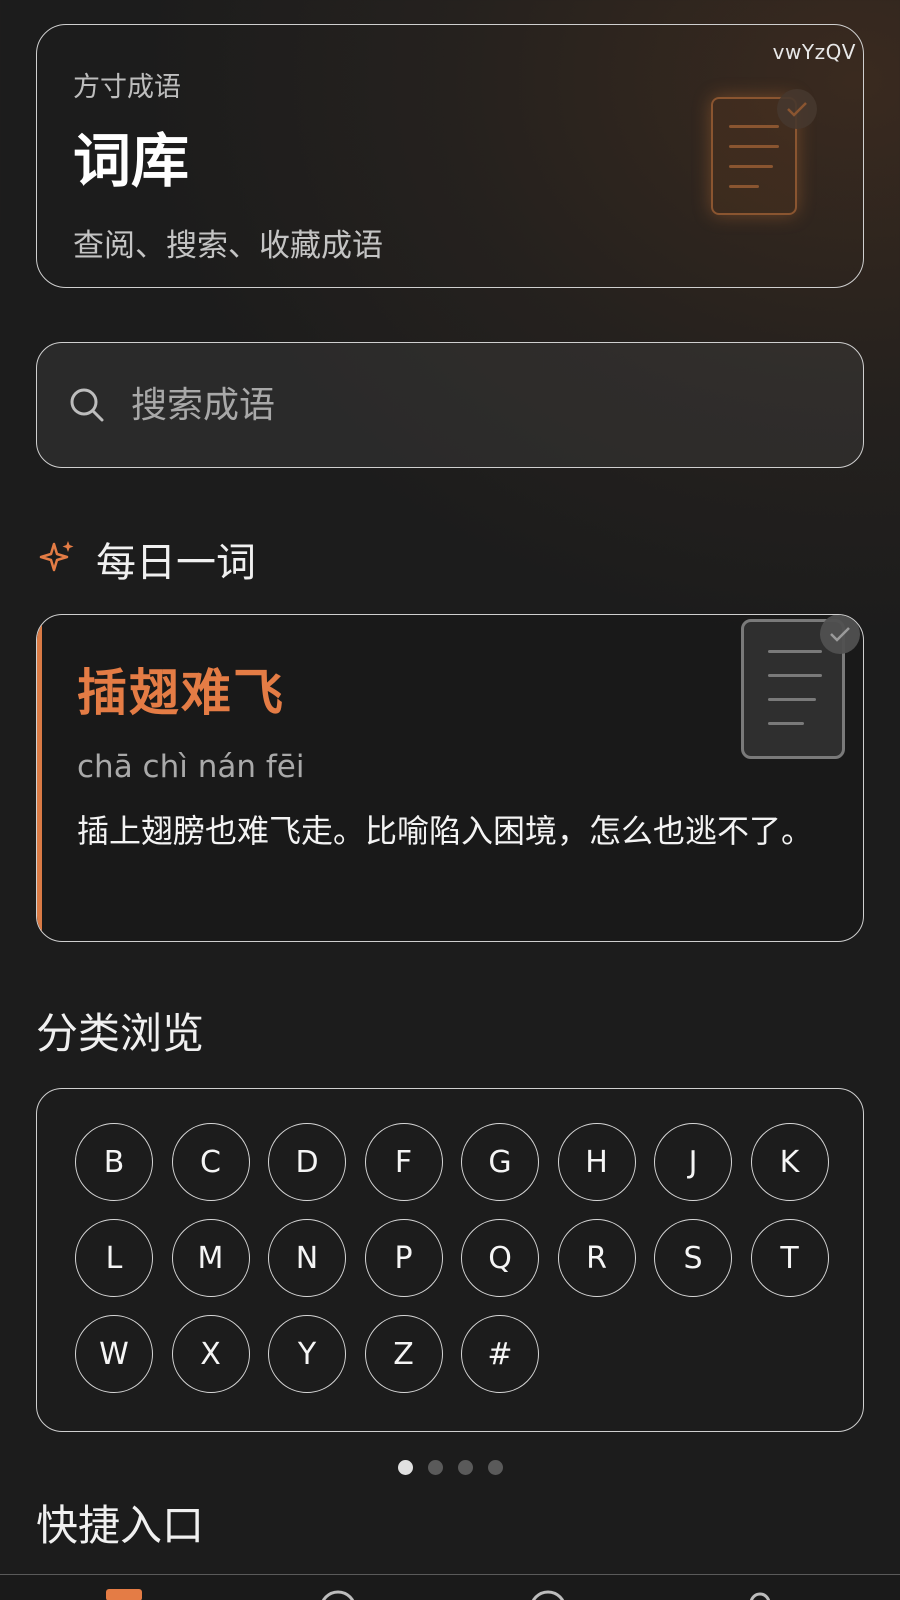 The image size is (900, 1600). Describe the element at coordinates (307, 1258) in the screenshot. I see `letter-button: N` at that location.